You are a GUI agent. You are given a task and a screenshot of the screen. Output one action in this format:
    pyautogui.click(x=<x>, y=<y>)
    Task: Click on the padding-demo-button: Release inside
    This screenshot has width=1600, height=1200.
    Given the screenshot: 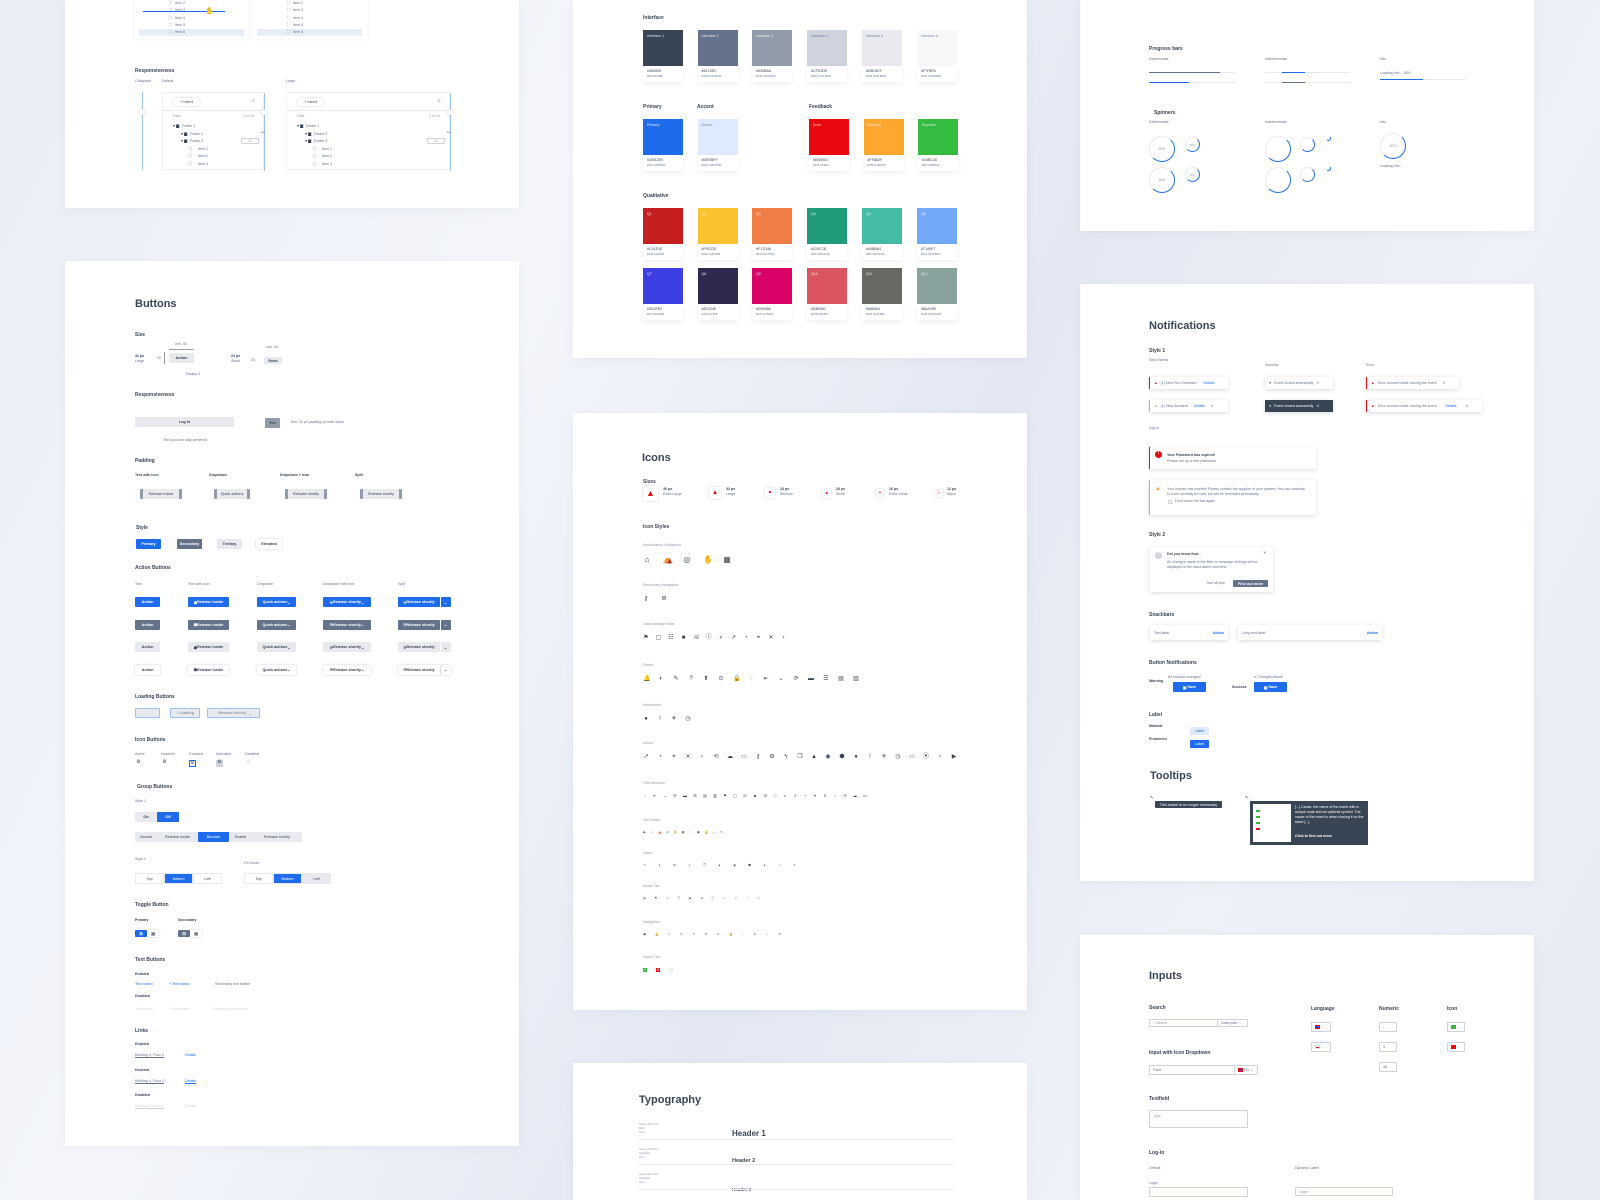 What is the action you would take?
    pyautogui.click(x=161, y=494)
    